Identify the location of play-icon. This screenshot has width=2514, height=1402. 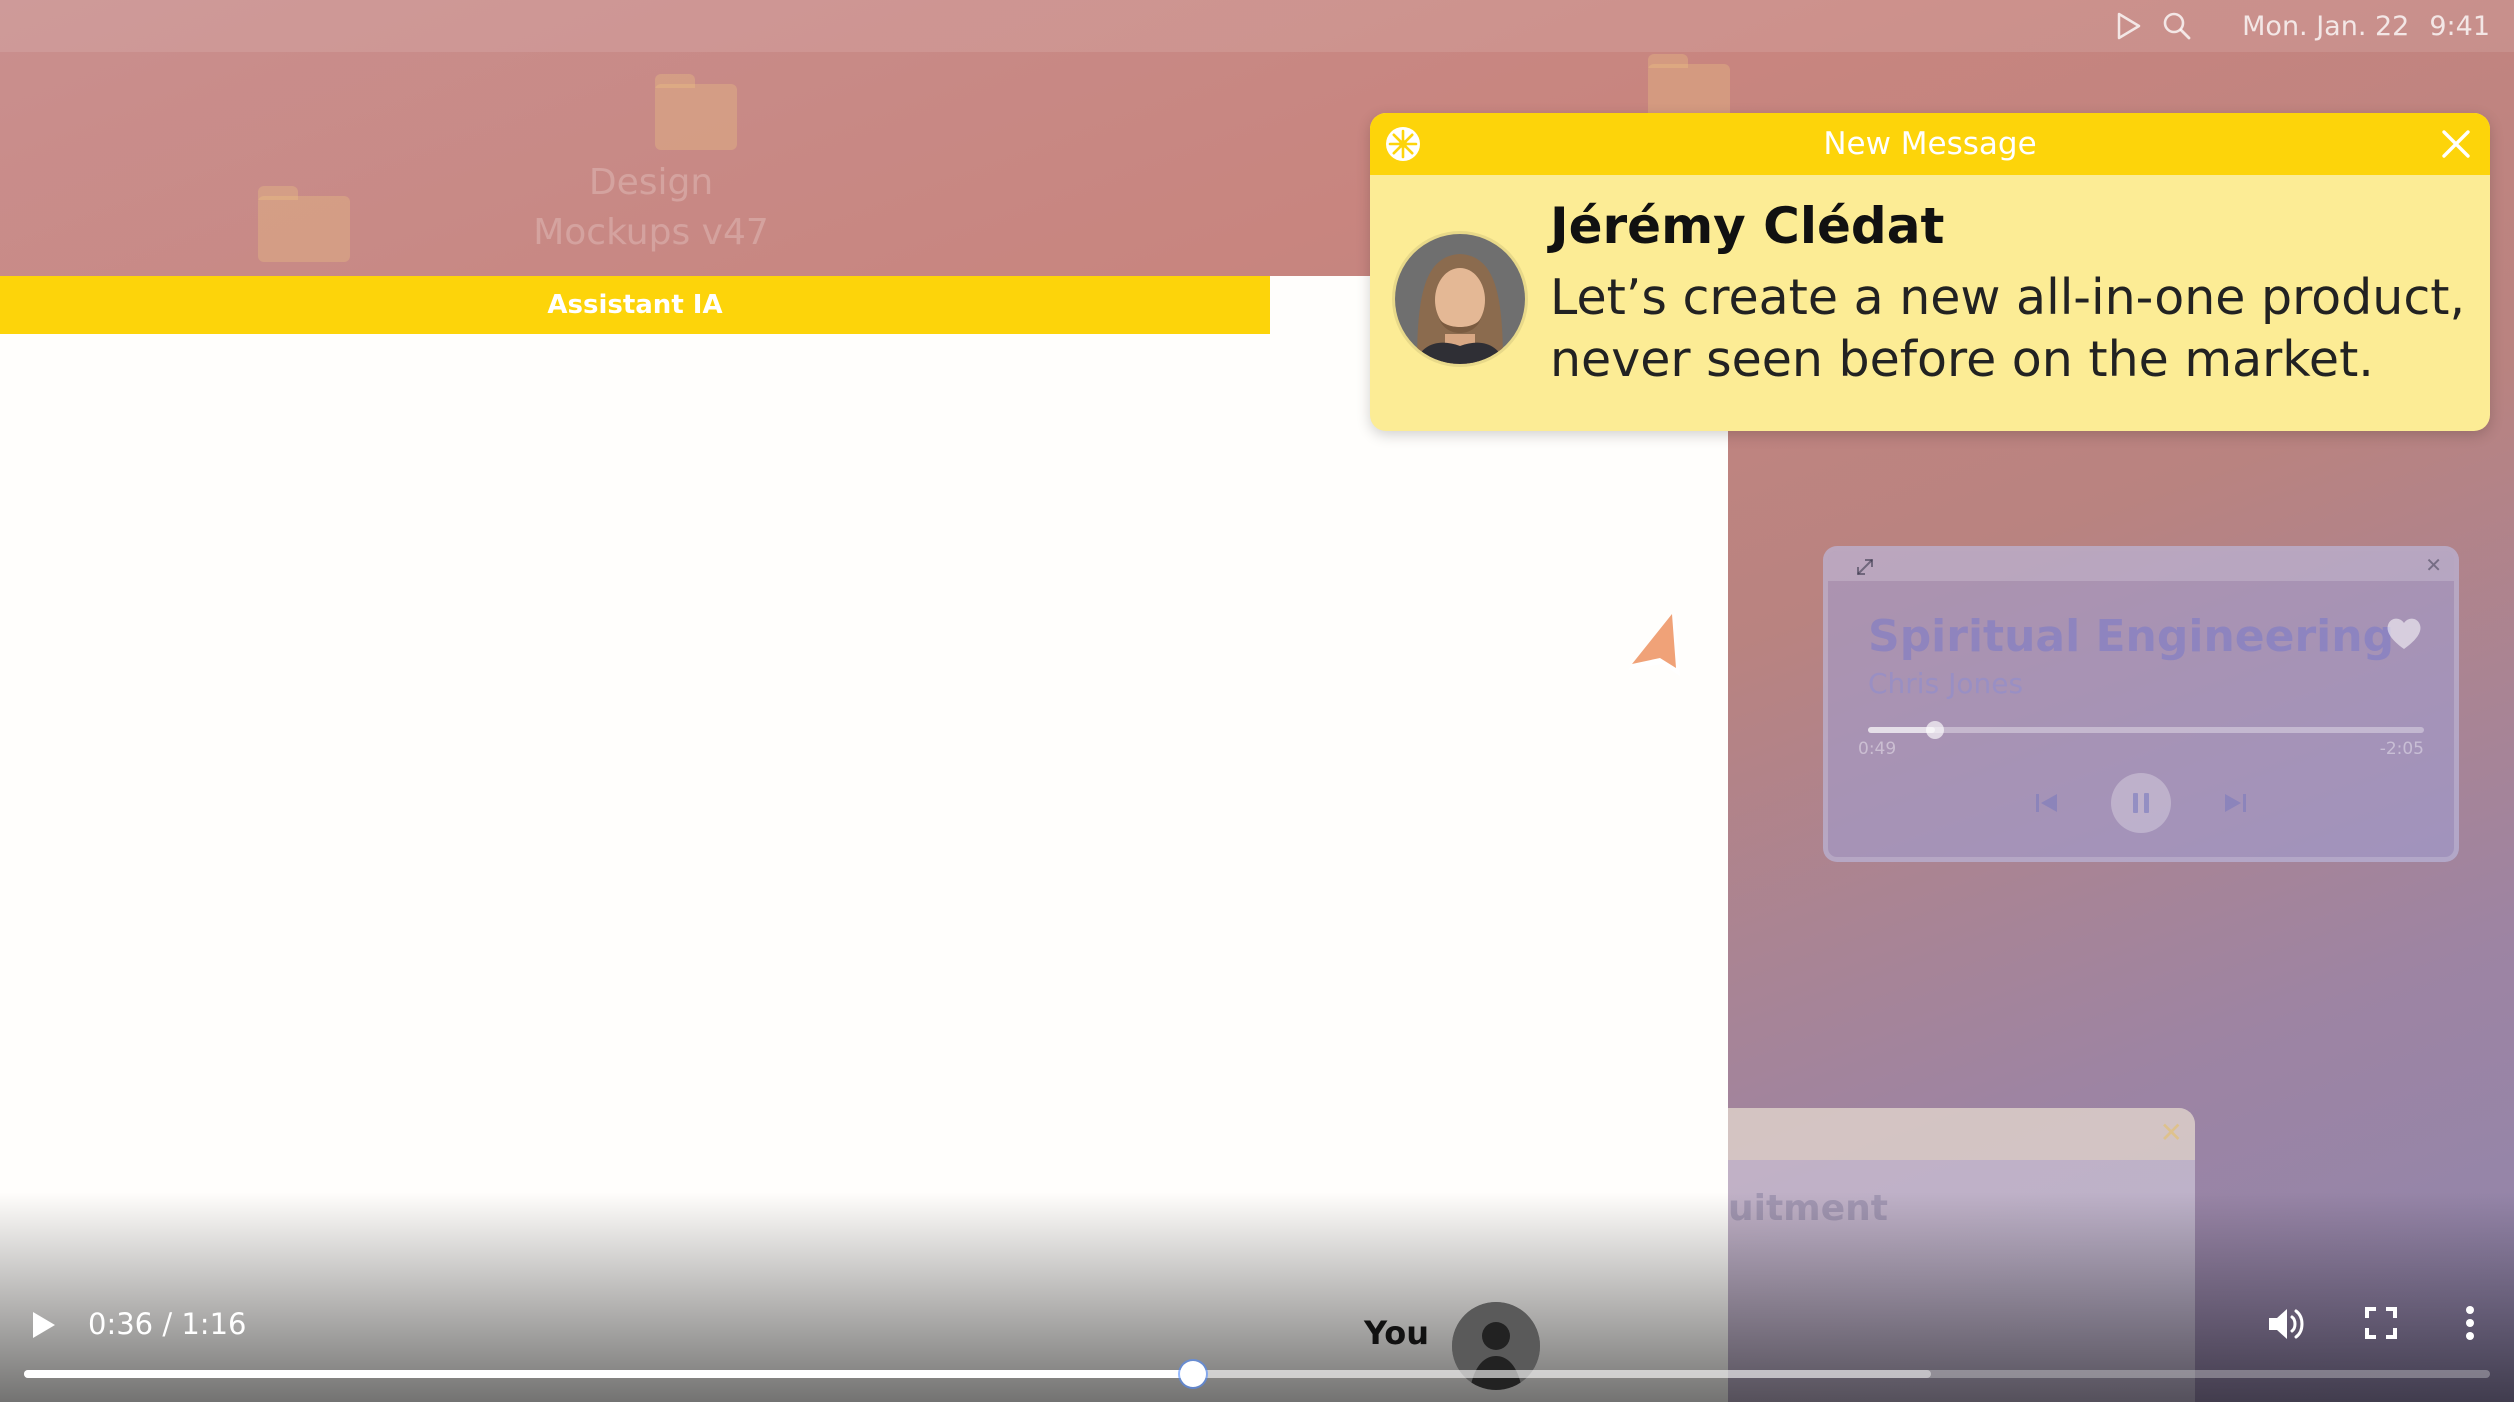
(2129, 26).